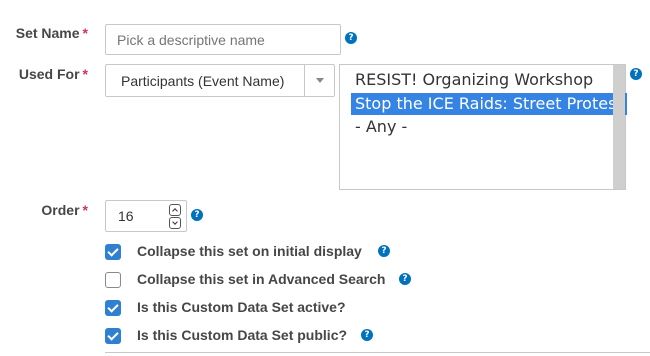  Describe the element at coordinates (241, 307) in the screenshot. I see `active-label: Is this Custom Data Set active?` at that location.